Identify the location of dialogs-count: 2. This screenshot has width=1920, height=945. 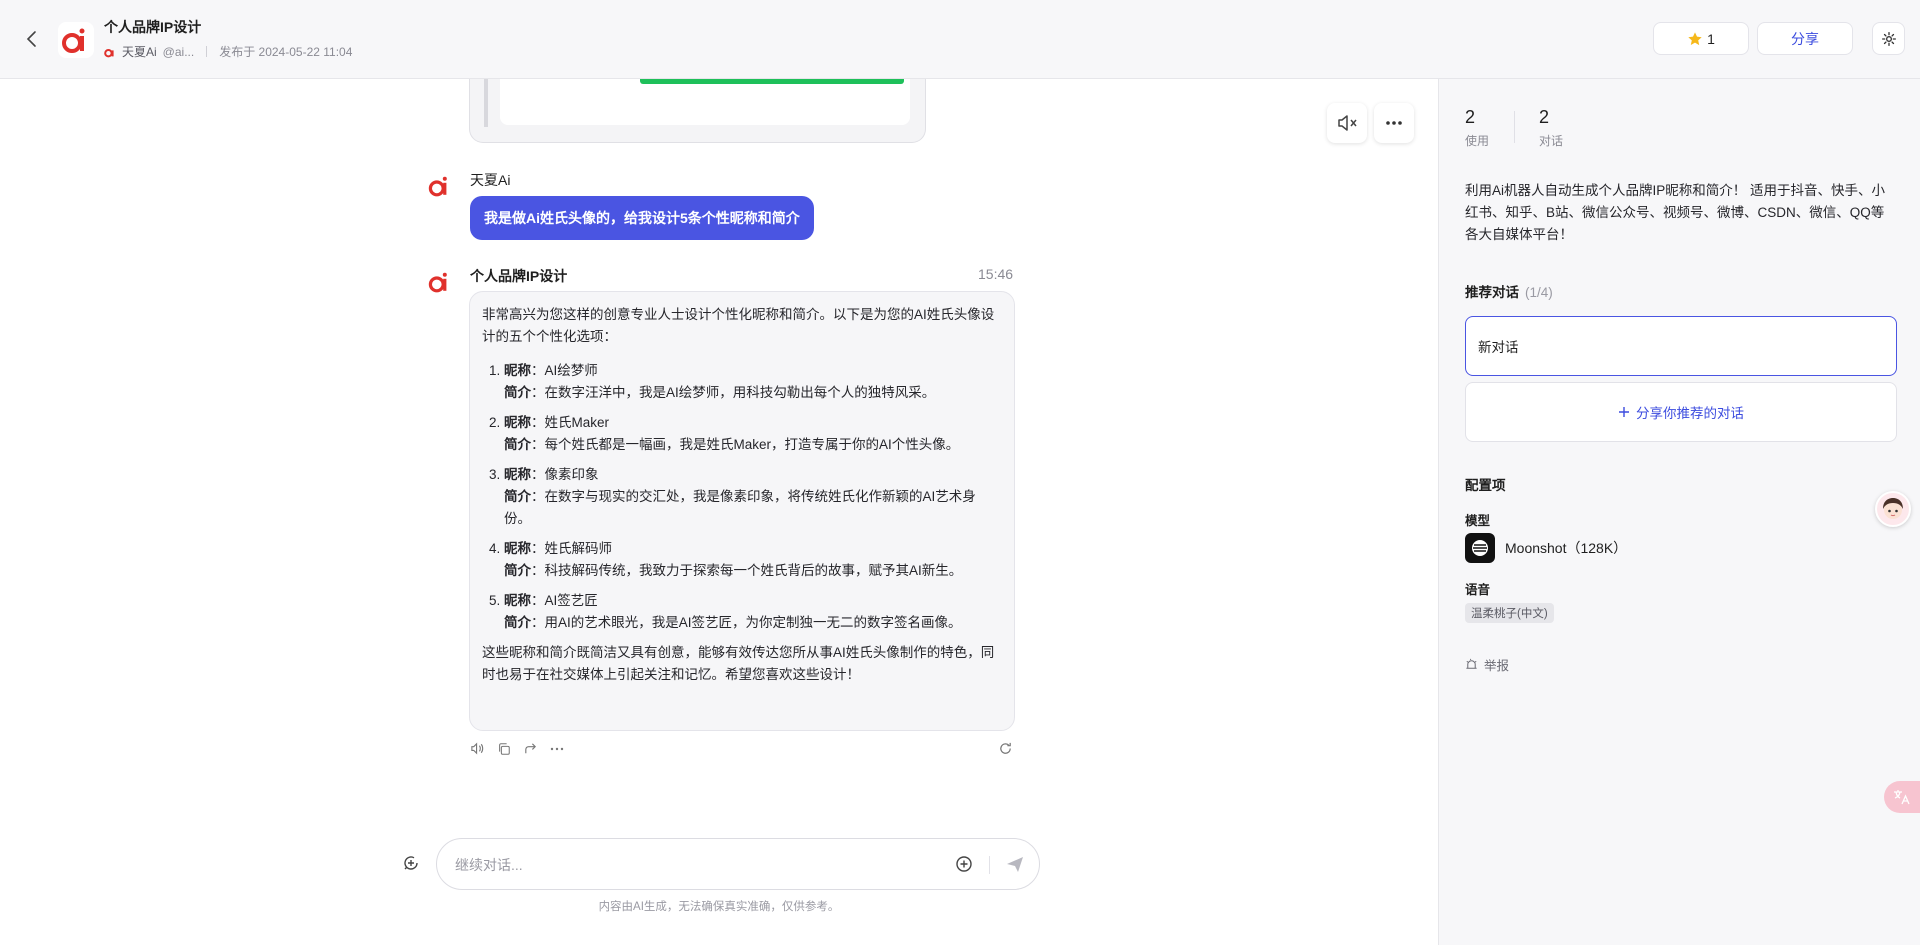
(1544, 117).